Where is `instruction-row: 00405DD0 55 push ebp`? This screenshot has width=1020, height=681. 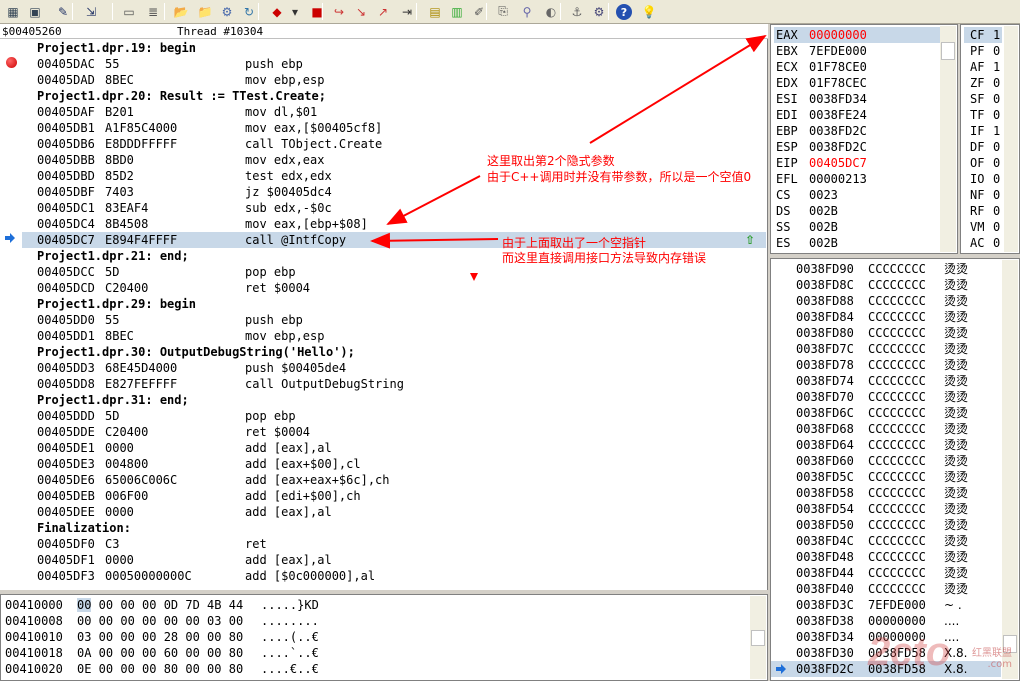 instruction-row: 00405DD0 55 push ebp is located at coordinates (394, 320).